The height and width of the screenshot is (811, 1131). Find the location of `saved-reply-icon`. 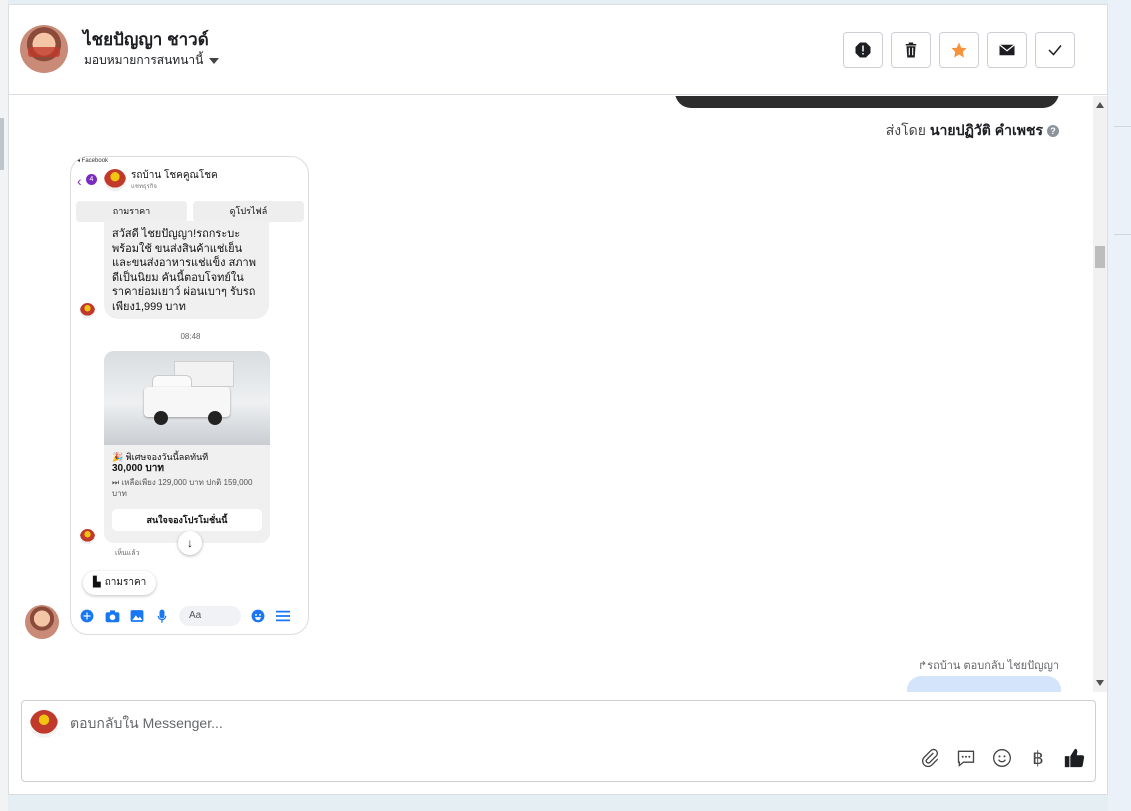

saved-reply-icon is located at coordinates (966, 758).